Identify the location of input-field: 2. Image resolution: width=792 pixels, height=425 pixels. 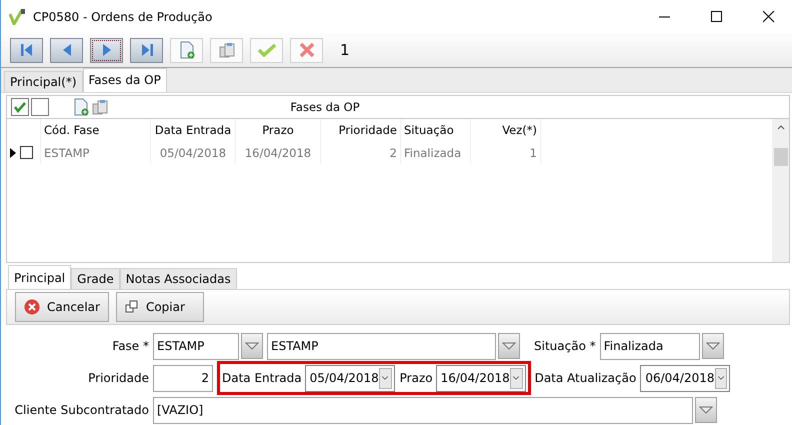
(183, 378).